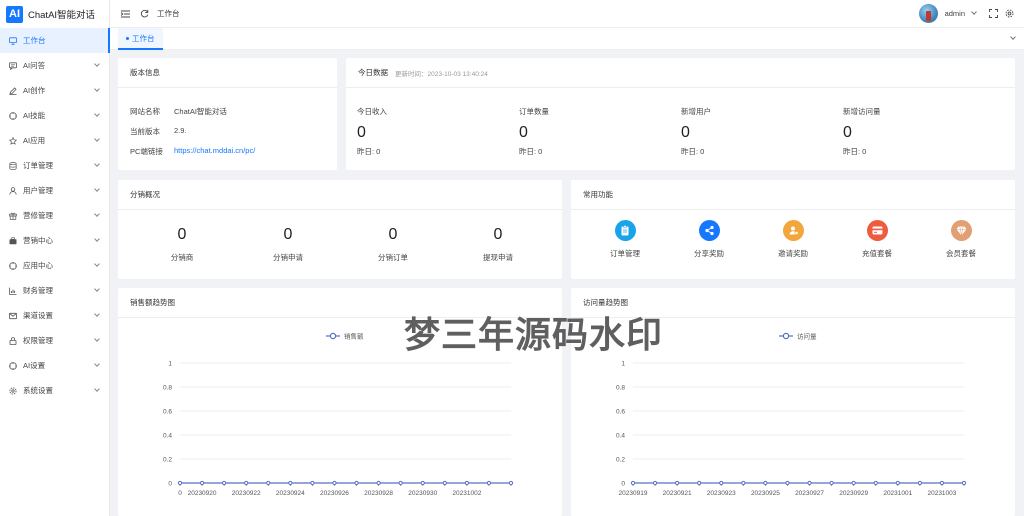 The width and height of the screenshot is (1024, 516). What do you see at coordinates (340, 195) in the screenshot?
I see `card-title: 分销概况` at bounding box center [340, 195].